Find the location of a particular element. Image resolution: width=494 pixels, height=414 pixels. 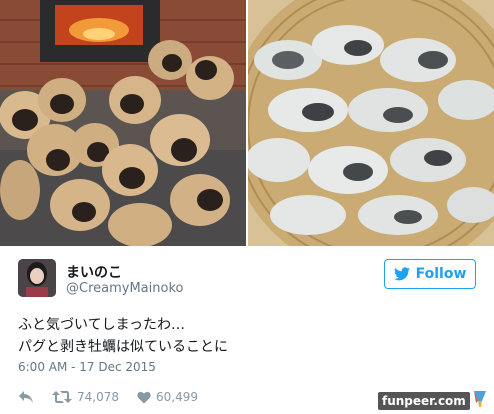

funpeer-logo-icon is located at coordinates (480, 401).